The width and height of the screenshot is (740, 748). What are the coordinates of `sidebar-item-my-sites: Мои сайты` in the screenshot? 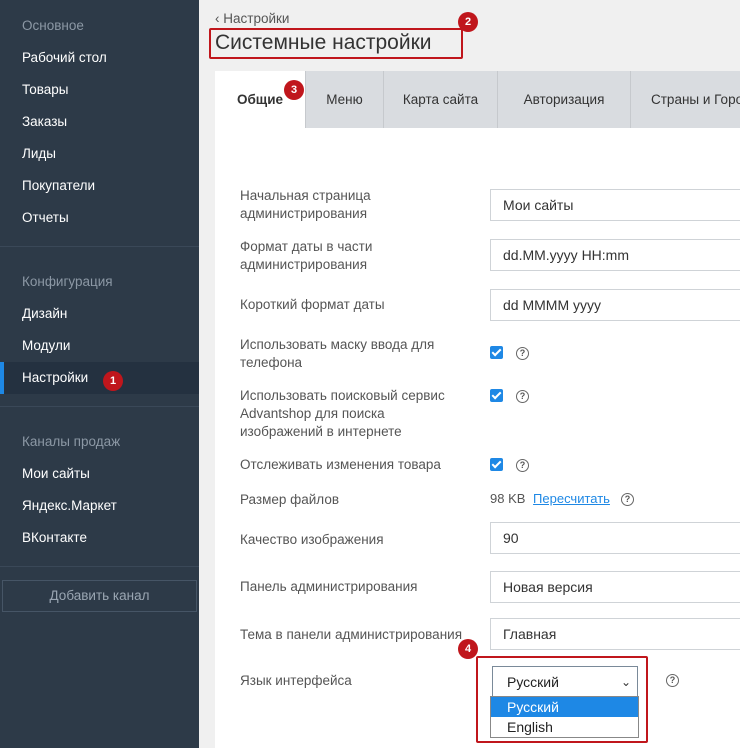 It's located at (99, 474).